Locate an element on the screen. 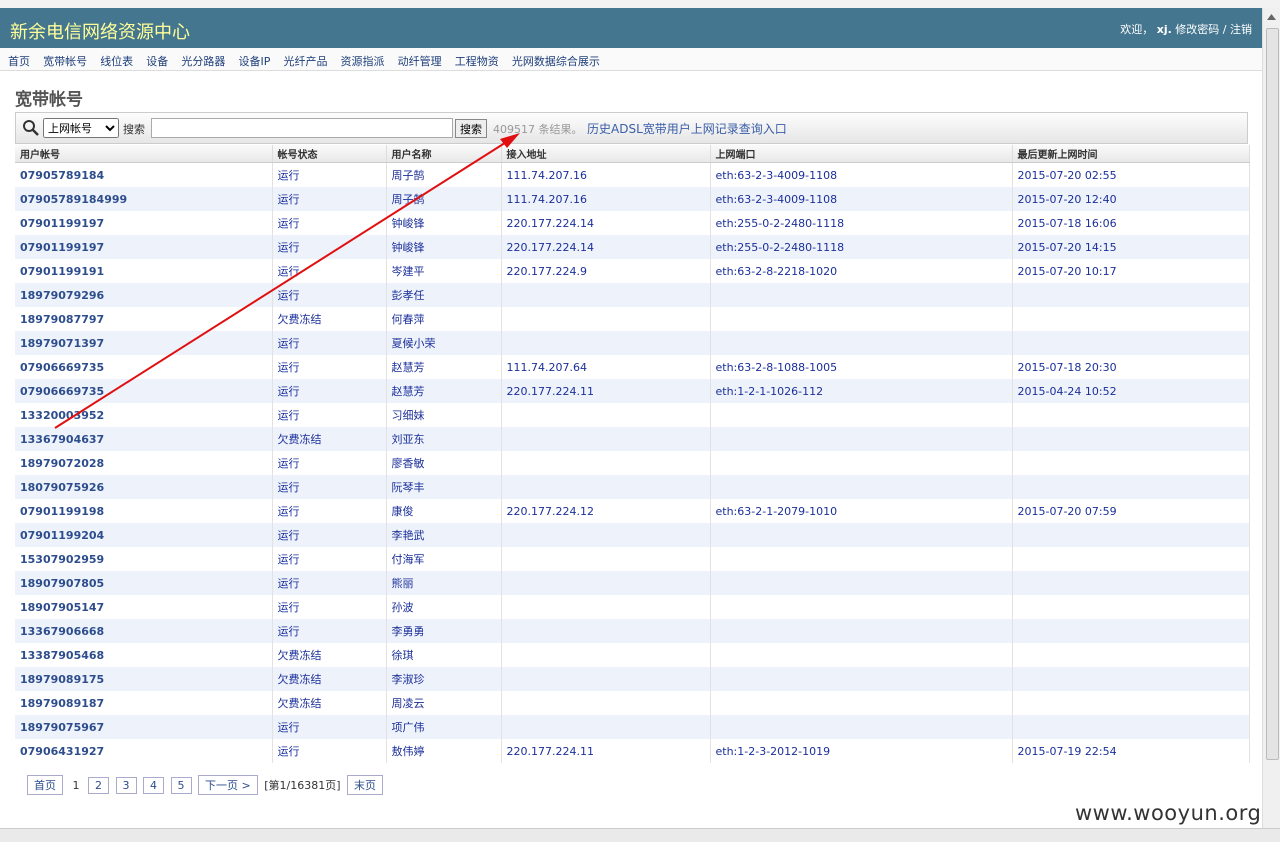  cell-account: 18979089175 is located at coordinates (144, 679).